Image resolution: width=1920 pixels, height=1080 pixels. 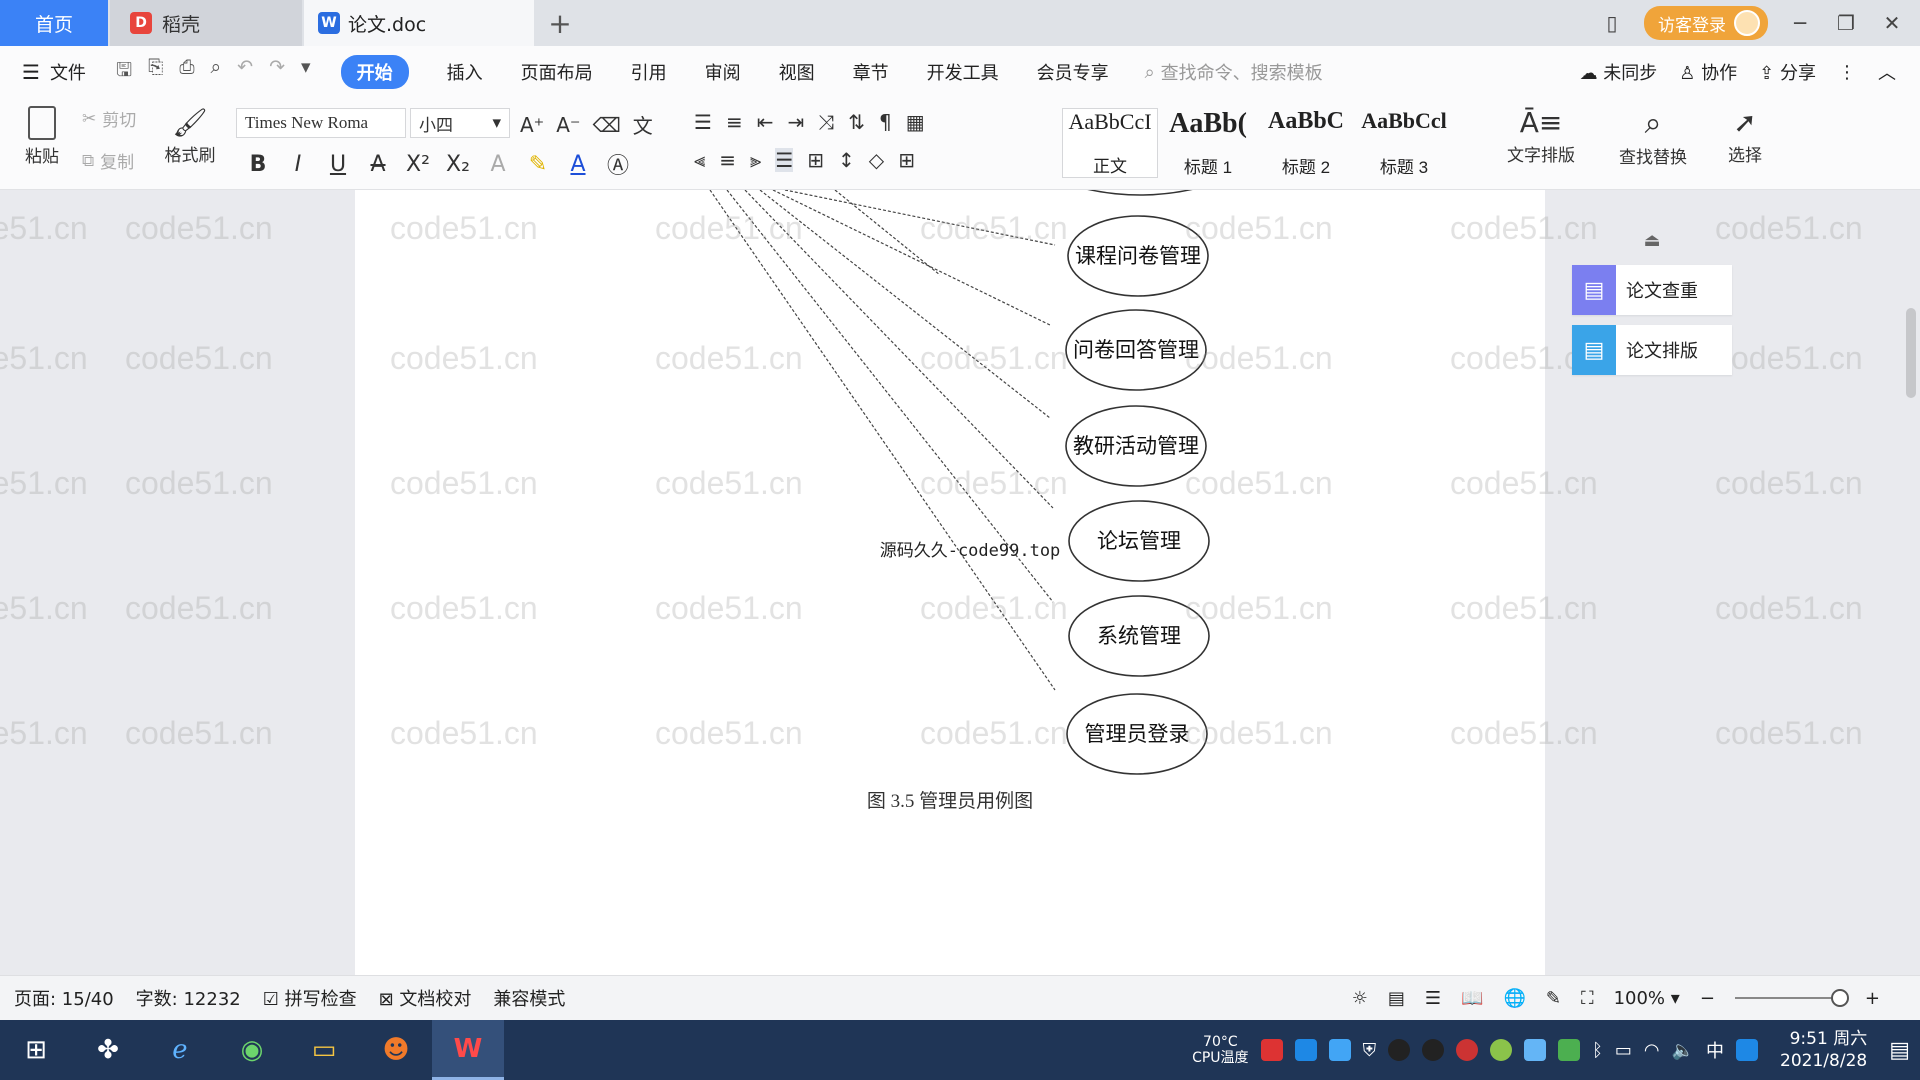 I want to click on scroll-thumb, so click(x=1911, y=353).